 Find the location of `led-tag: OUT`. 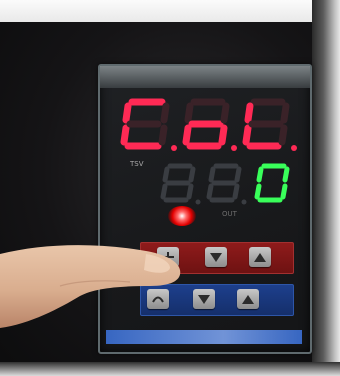

led-tag: OUT is located at coordinates (229, 214).